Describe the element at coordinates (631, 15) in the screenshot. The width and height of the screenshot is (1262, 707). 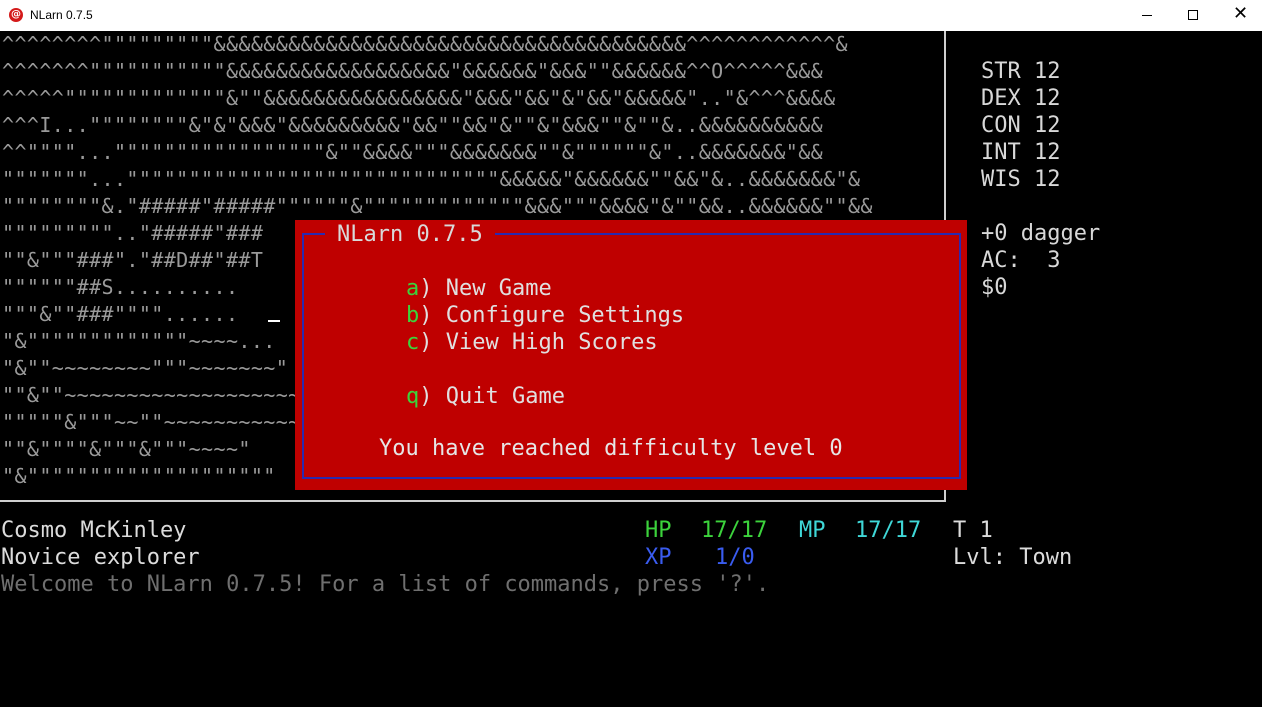
I see `title-bar: @ NLarn 0.7.5 ✕` at that location.